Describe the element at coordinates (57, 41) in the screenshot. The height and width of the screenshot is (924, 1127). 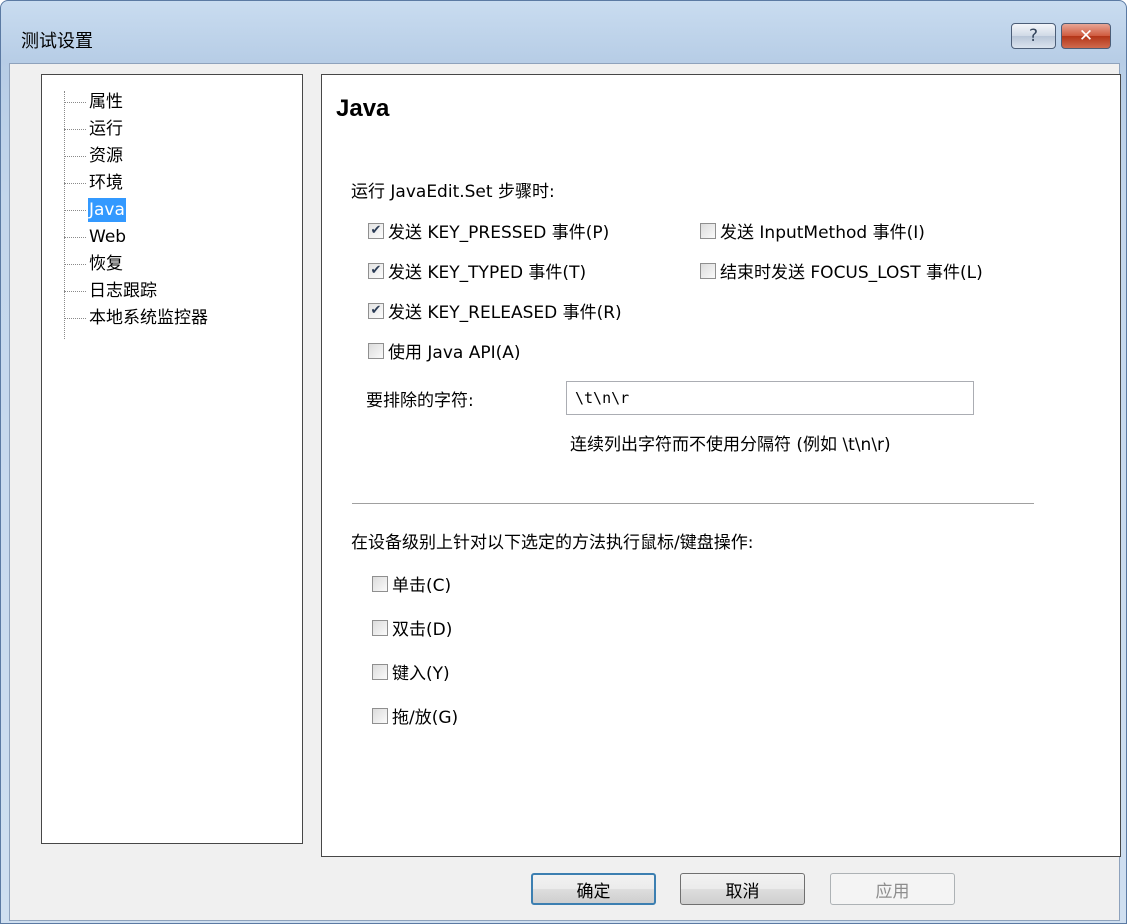
I see `window-title: 测试设置` at that location.